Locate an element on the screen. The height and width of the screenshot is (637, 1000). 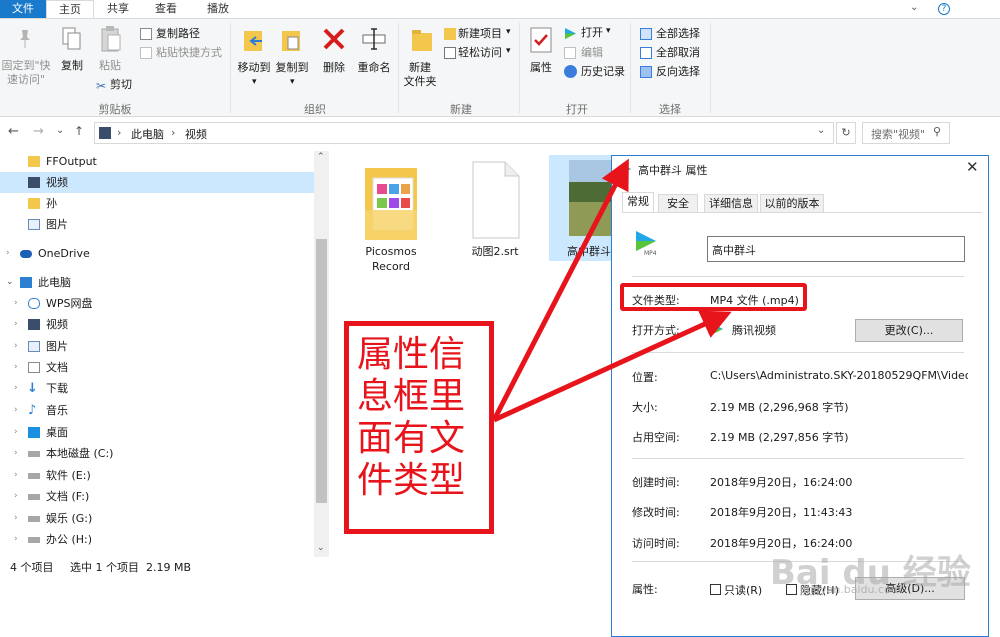
annotation-arrows is located at coordinates (611, 290).